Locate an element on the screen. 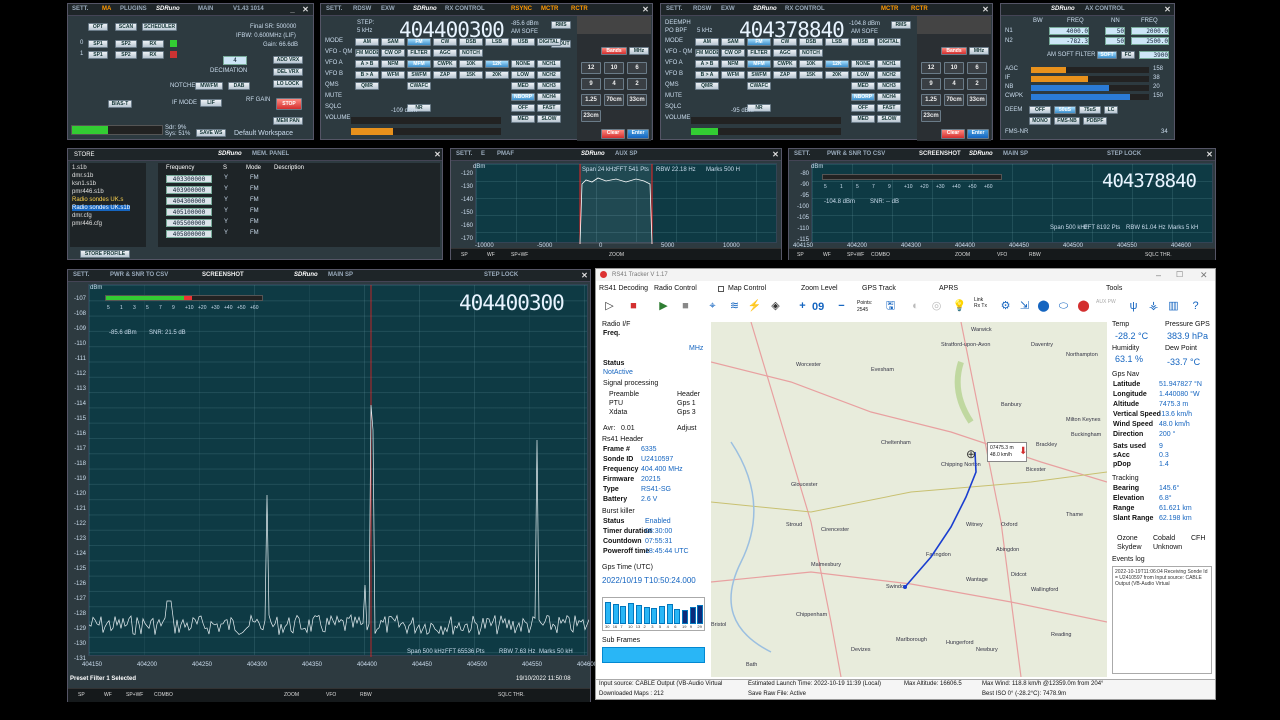  rx2-btn-nch2: NCH2 is located at coordinates (889, 75).